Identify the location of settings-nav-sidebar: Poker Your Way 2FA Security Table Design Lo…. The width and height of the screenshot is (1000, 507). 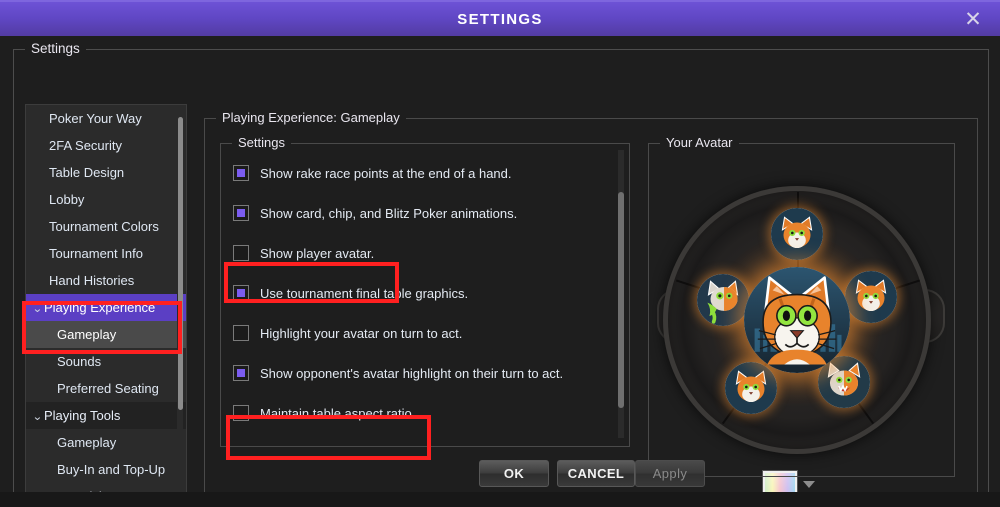
(106, 305).